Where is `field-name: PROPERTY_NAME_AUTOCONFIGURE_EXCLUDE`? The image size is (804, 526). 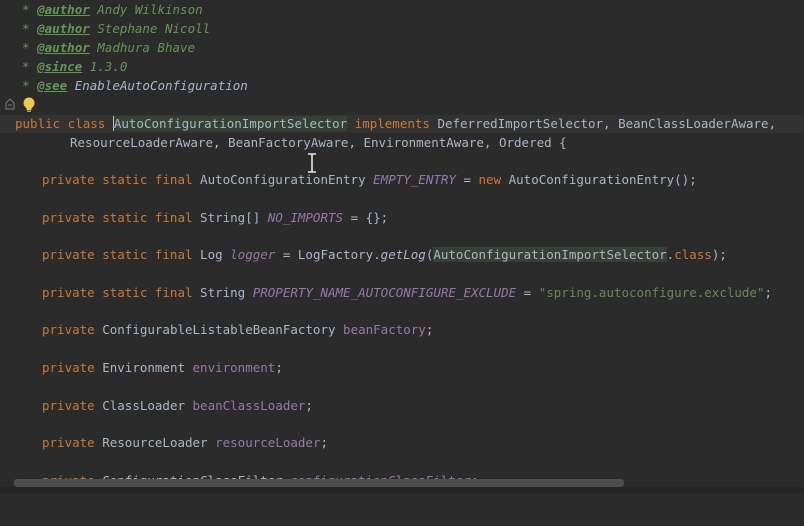
field-name: PROPERTY_NAME_AUTOCONFIGURE_EXCLUDE is located at coordinates (384, 292).